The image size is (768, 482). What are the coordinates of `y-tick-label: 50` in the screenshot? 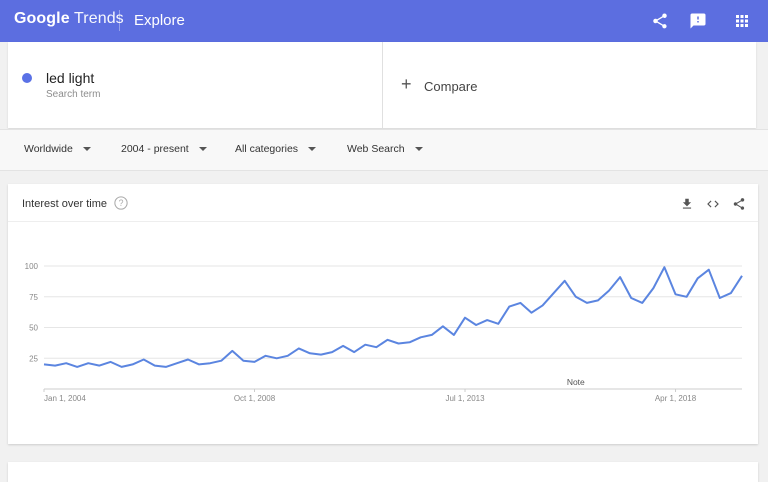 It's located at (33, 328).